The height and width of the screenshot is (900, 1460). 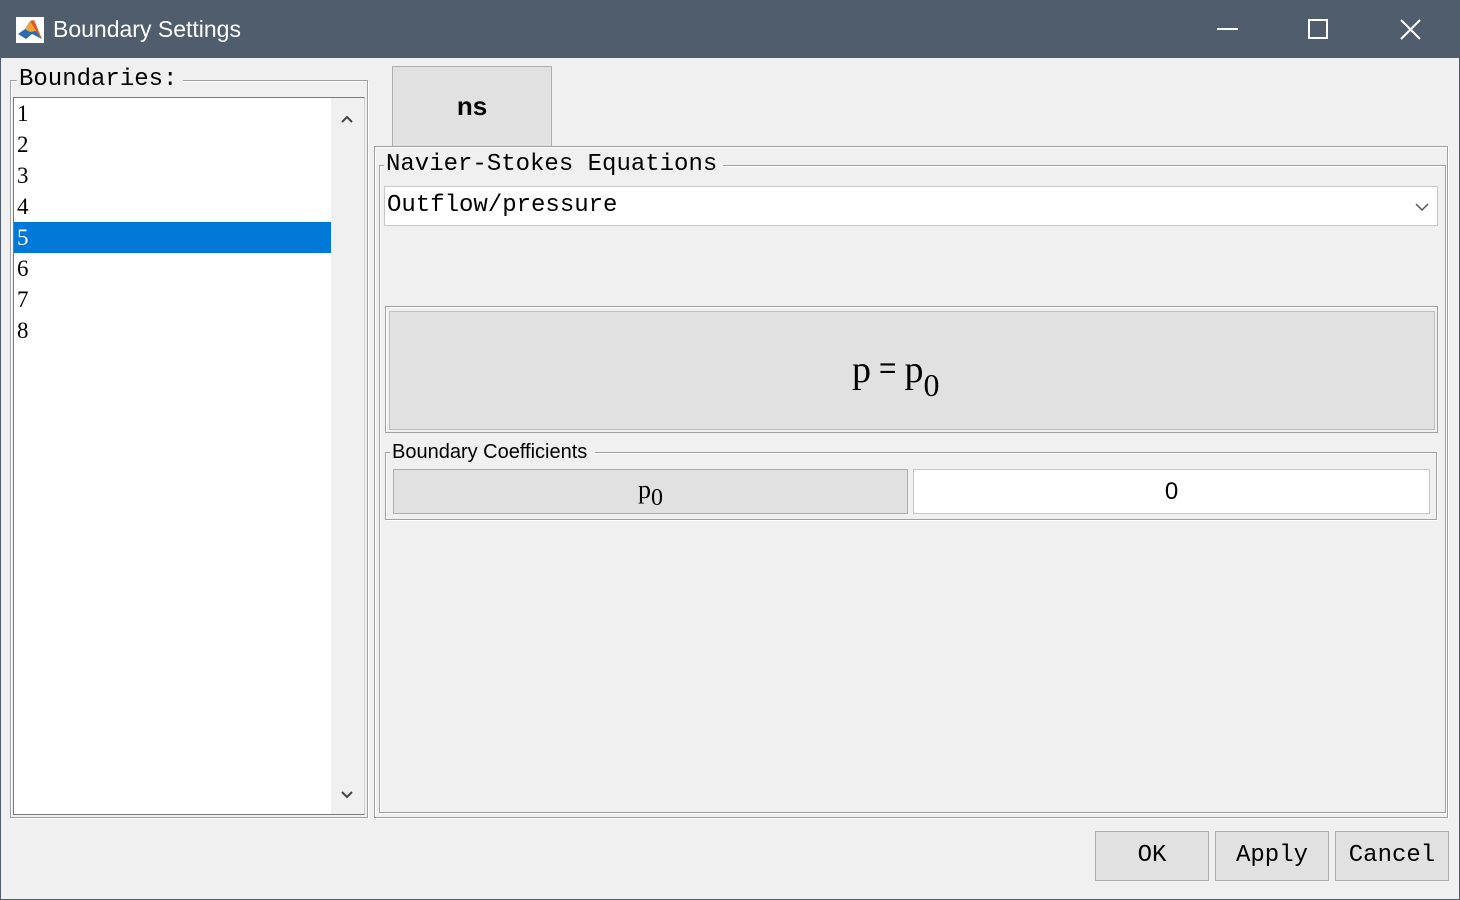 What do you see at coordinates (173, 206) in the screenshot?
I see `list-item: 4` at bounding box center [173, 206].